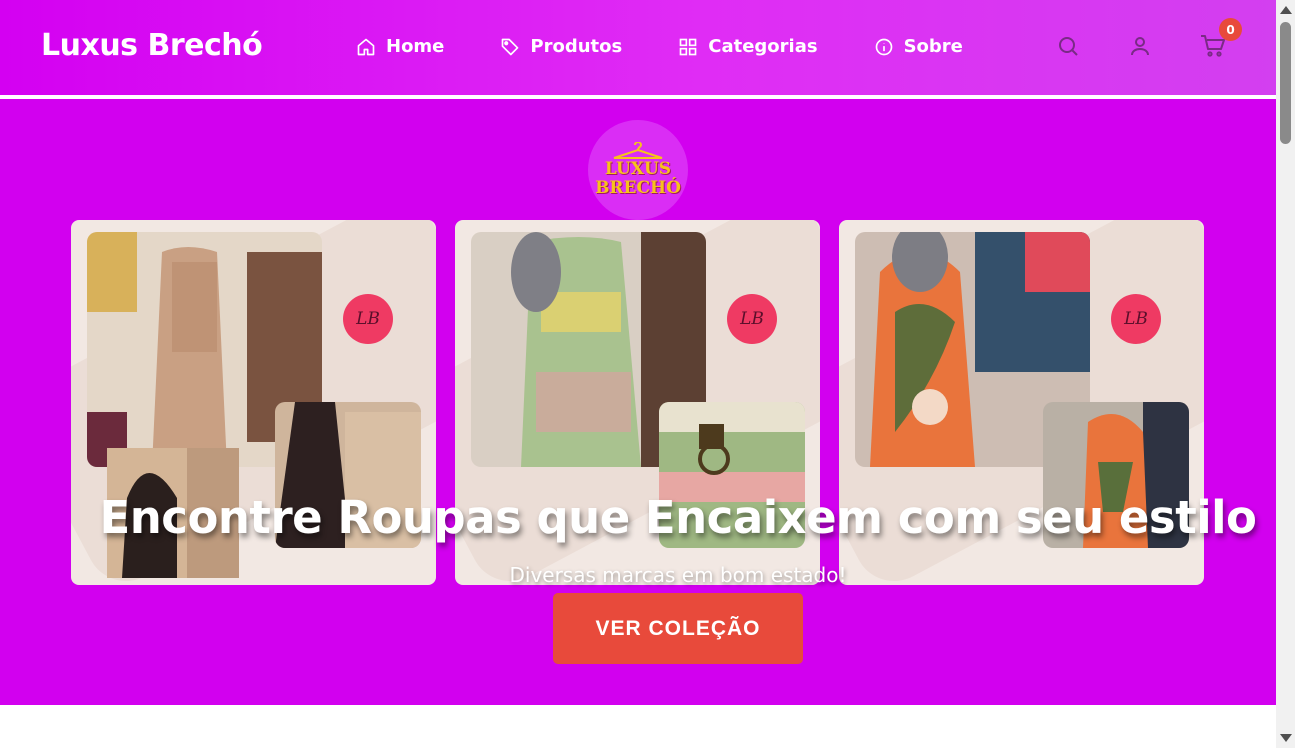  I want to click on vertical-scrollbar, so click(1285, 374).